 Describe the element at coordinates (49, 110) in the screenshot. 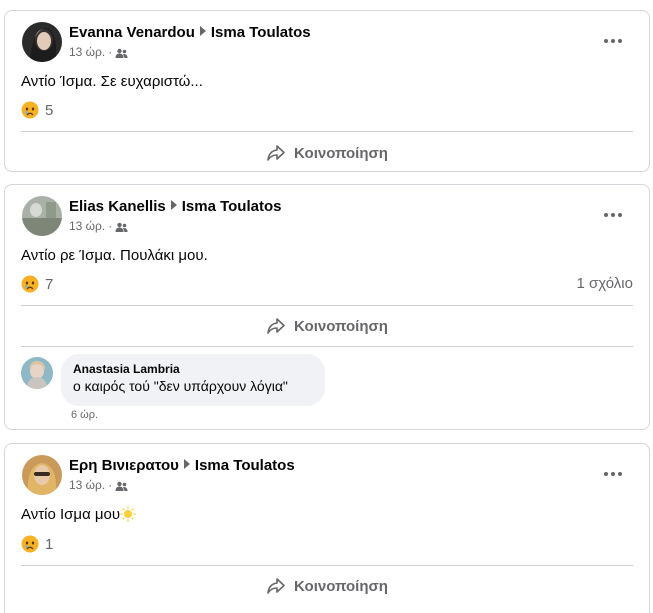

I see `reaction-count: 5` at that location.